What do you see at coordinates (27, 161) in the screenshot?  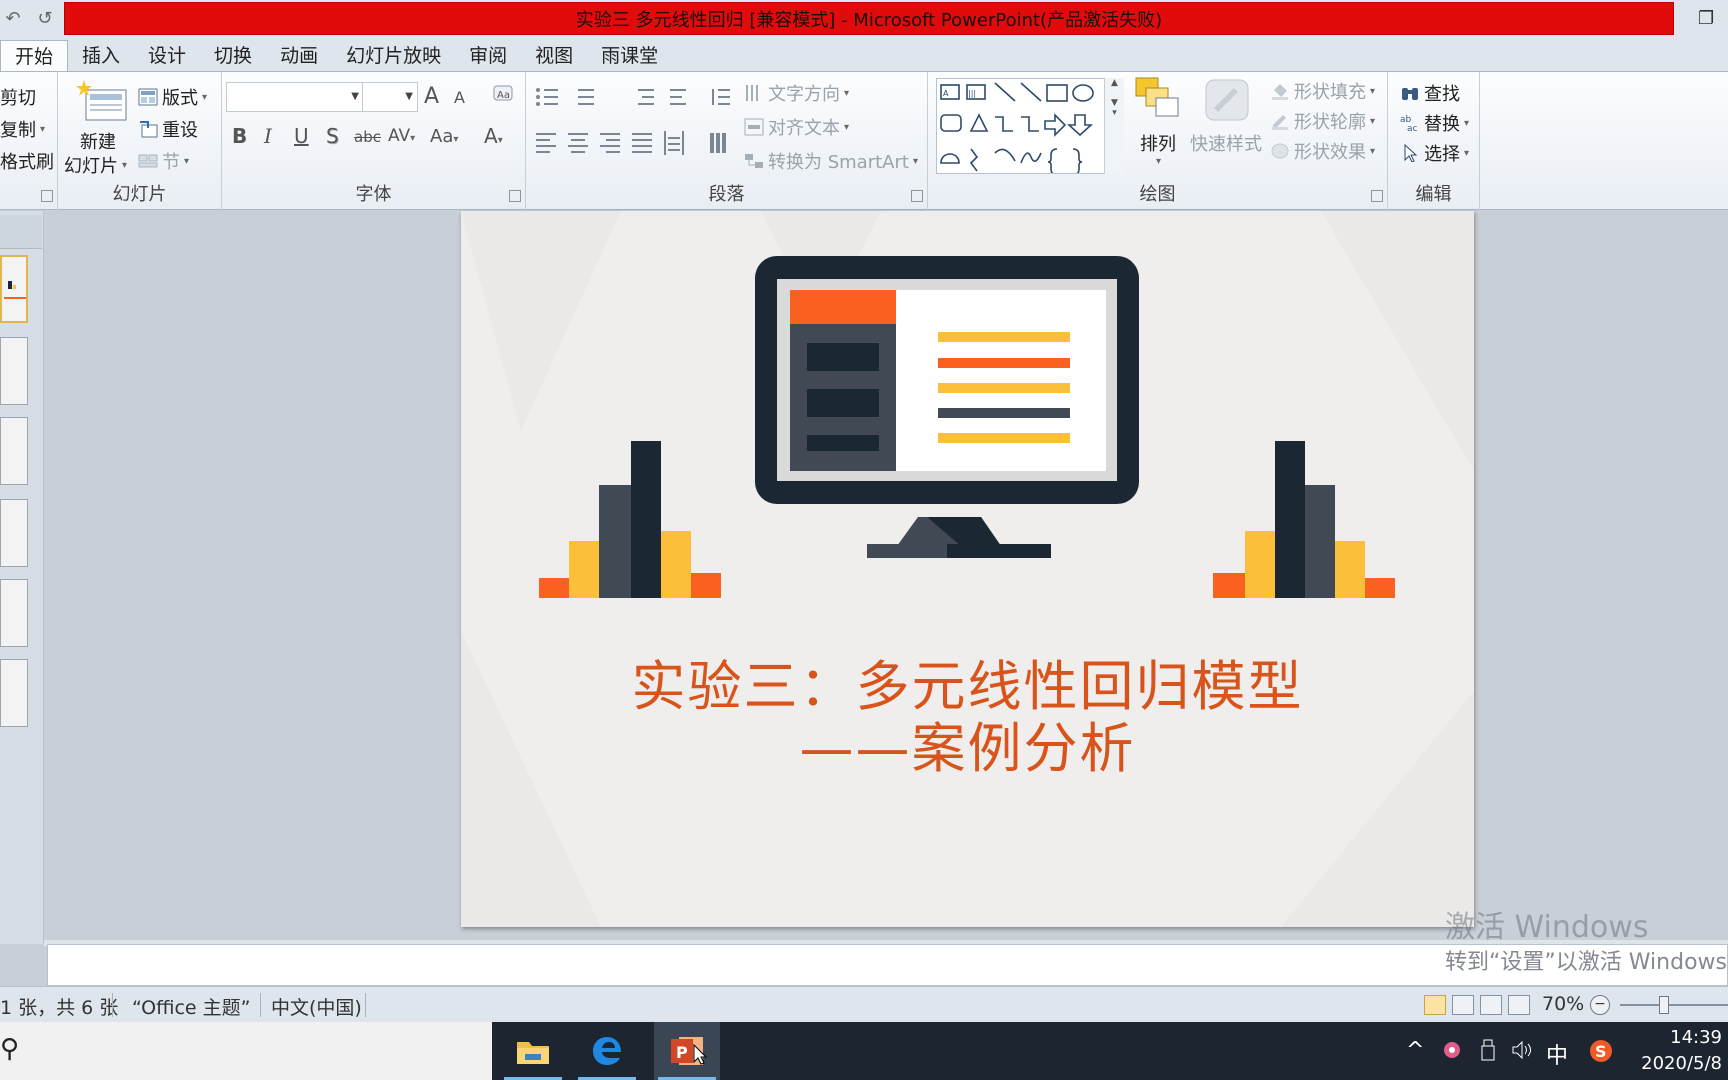 I see `format-painter-button: 格式刷` at bounding box center [27, 161].